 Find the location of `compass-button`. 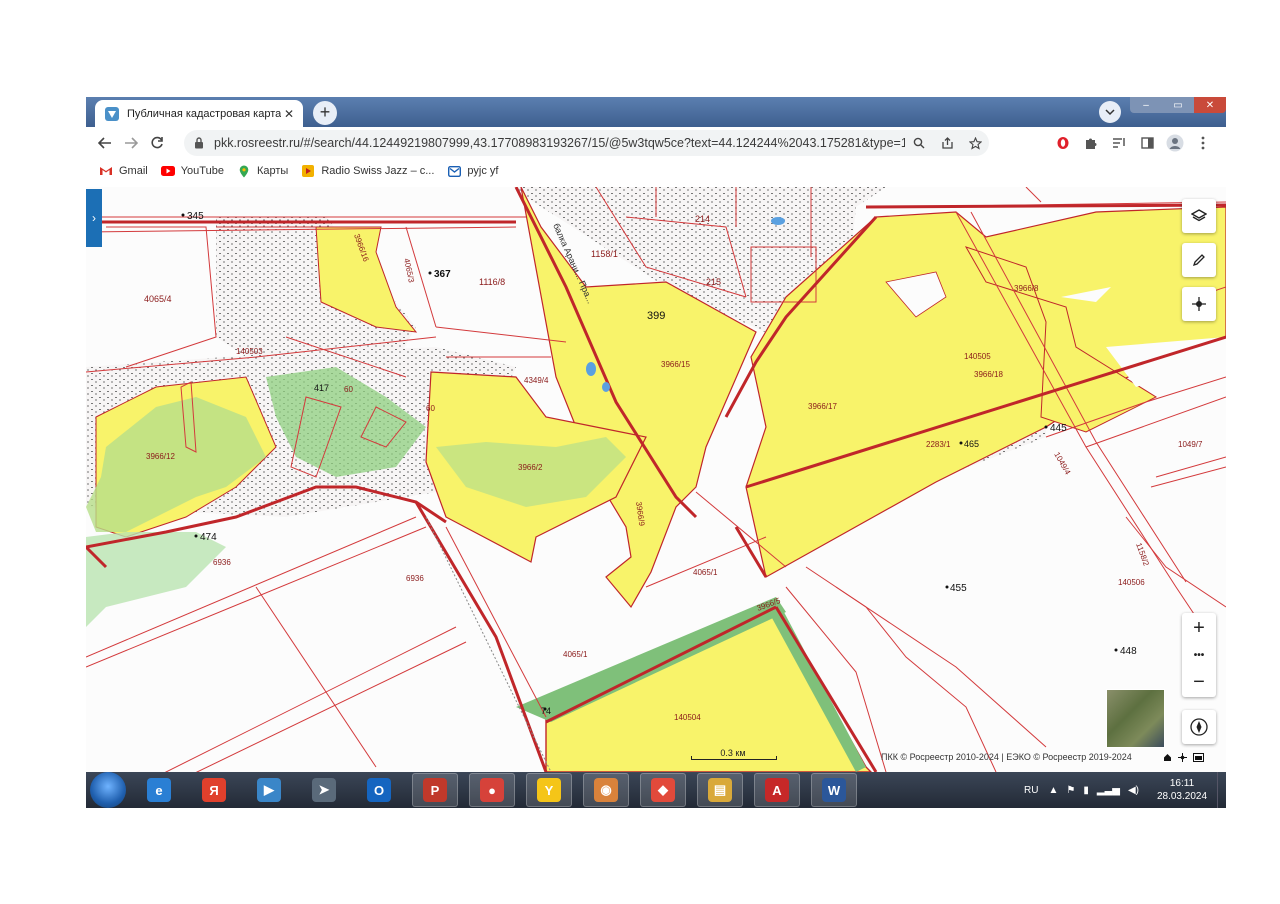

compass-button is located at coordinates (1199, 727).